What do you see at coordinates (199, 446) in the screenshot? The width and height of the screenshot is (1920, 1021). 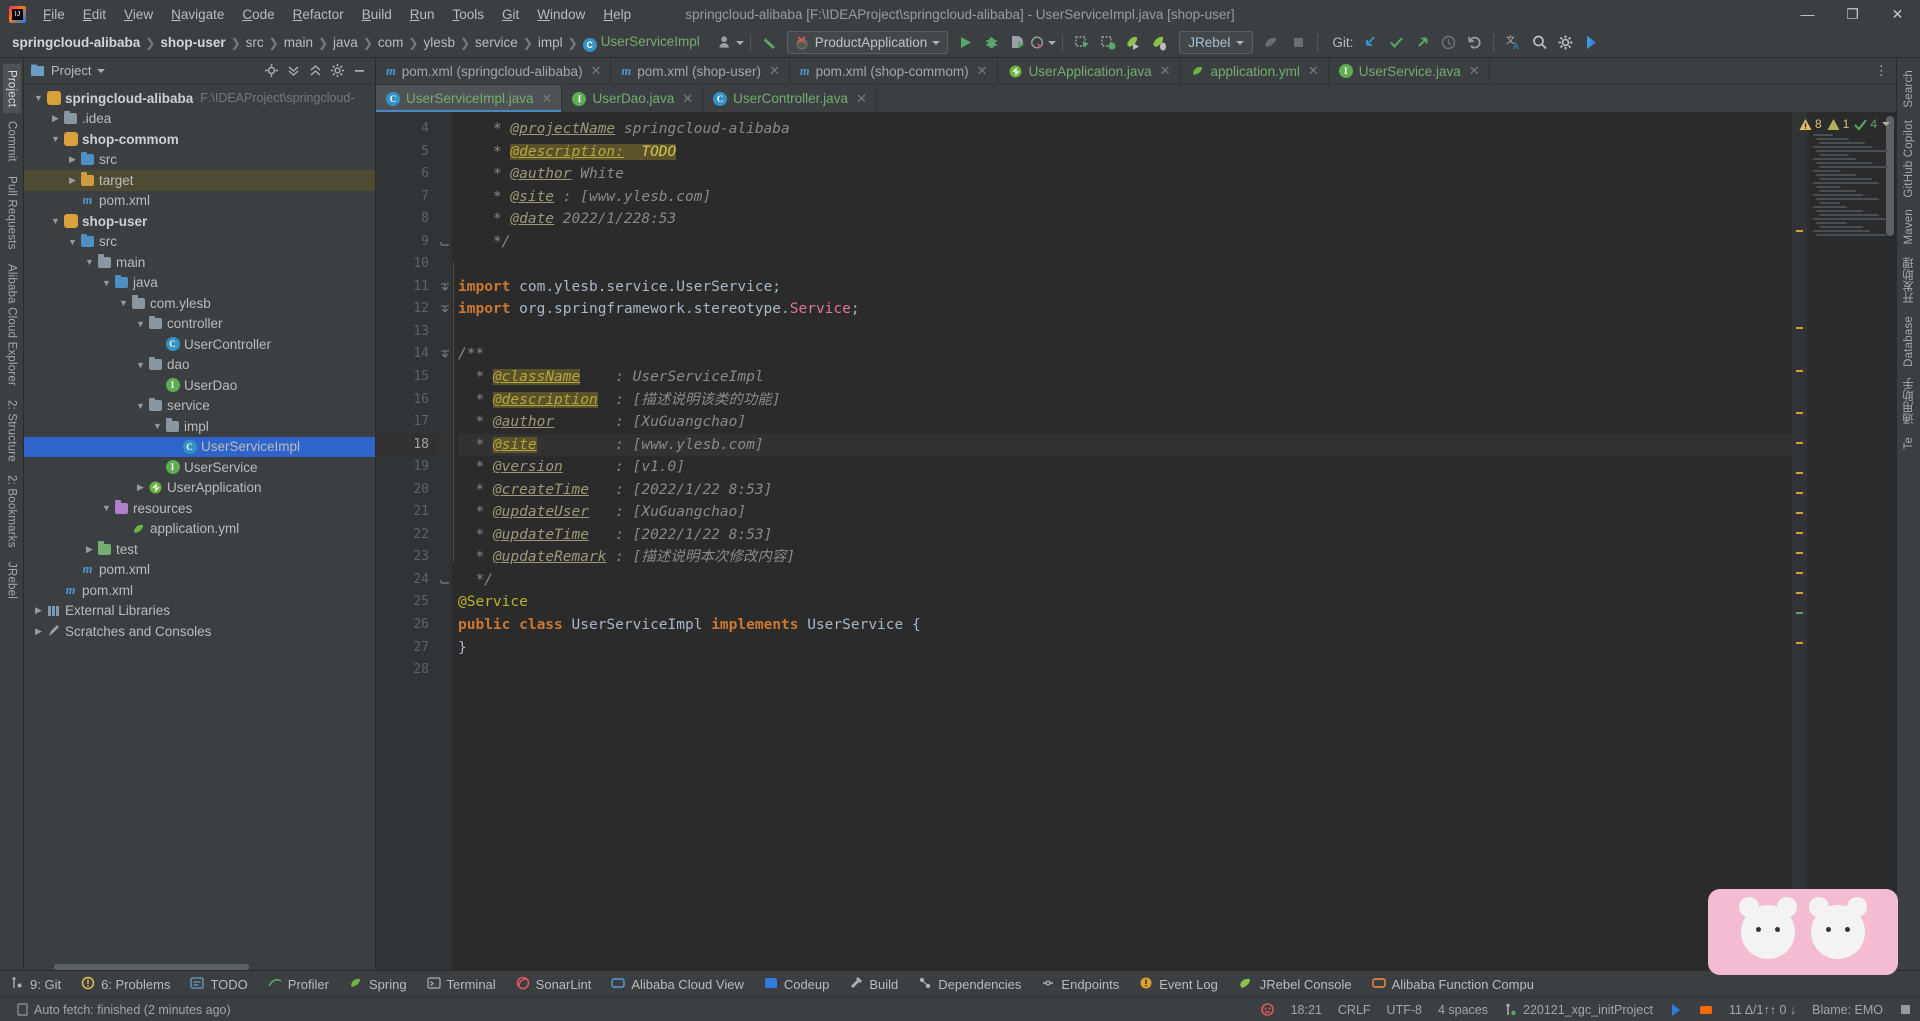 I see `tree-node-userserviceimpl: C UserServiceImpl` at bounding box center [199, 446].